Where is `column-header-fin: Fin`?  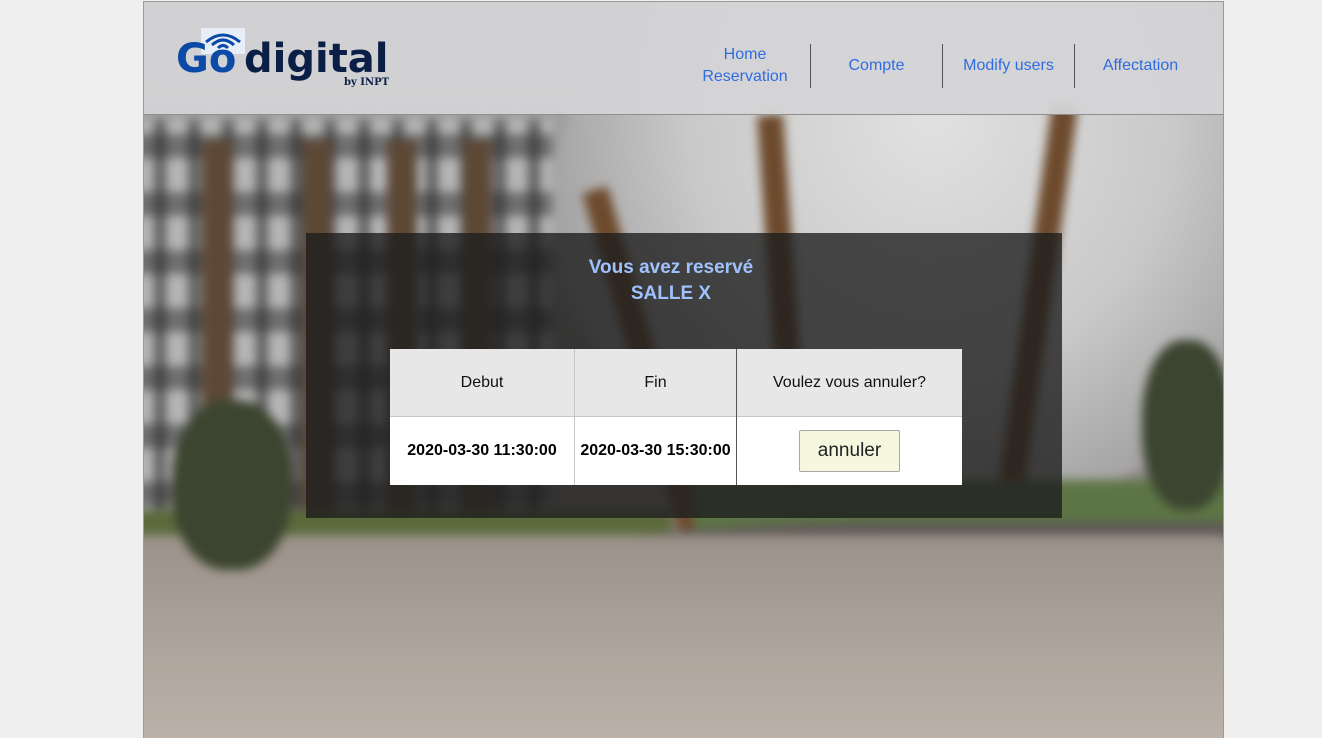 column-header-fin: Fin is located at coordinates (655, 383).